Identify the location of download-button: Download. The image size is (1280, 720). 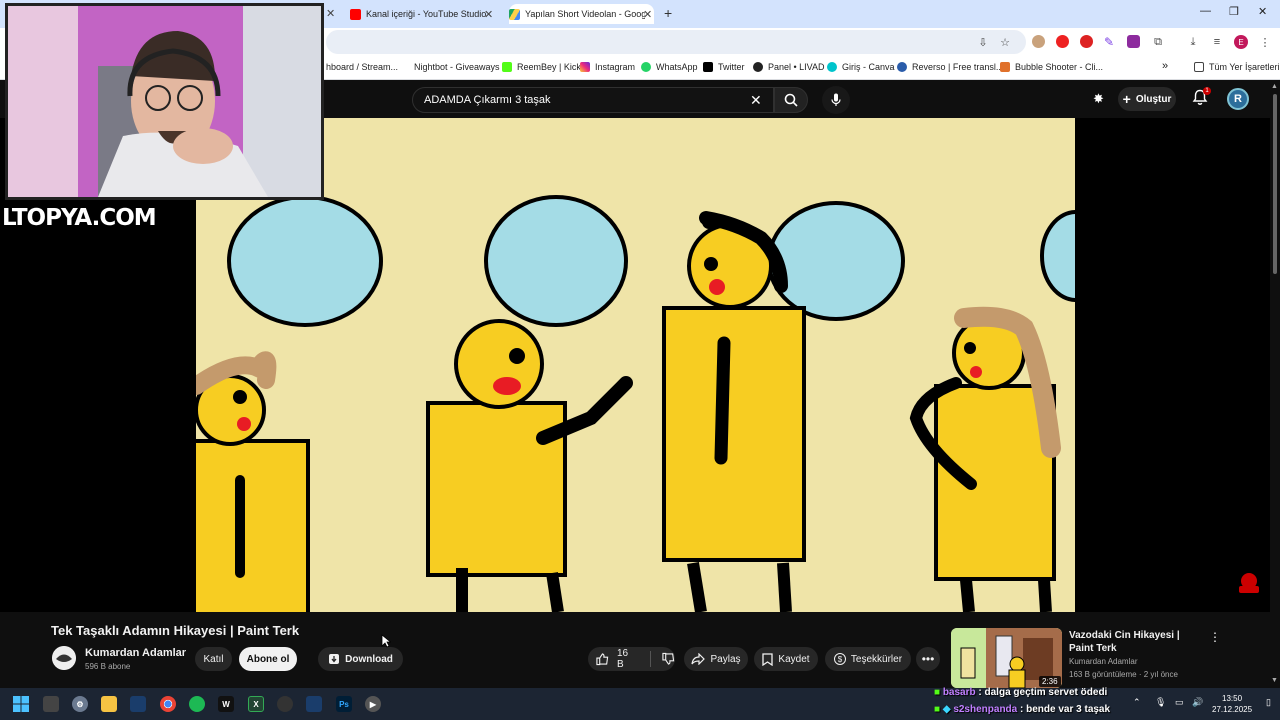
(360, 659).